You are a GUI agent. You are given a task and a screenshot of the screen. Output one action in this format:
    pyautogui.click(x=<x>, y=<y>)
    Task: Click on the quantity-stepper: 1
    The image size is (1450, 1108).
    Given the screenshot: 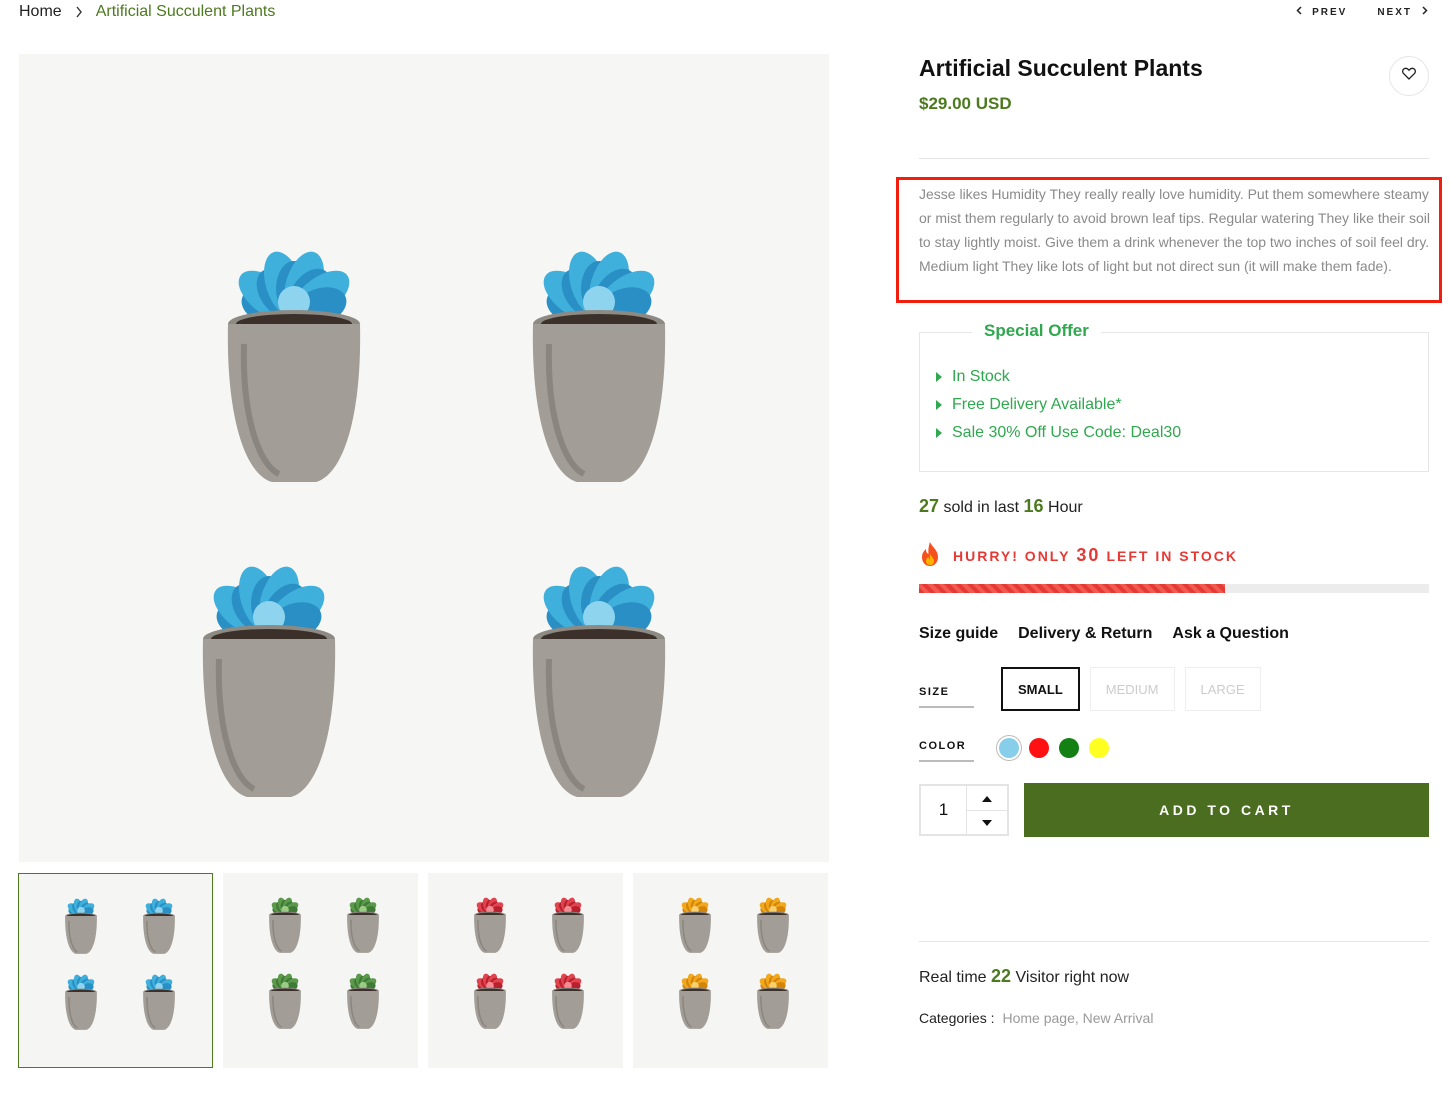 What is the action you would take?
    pyautogui.click(x=964, y=810)
    